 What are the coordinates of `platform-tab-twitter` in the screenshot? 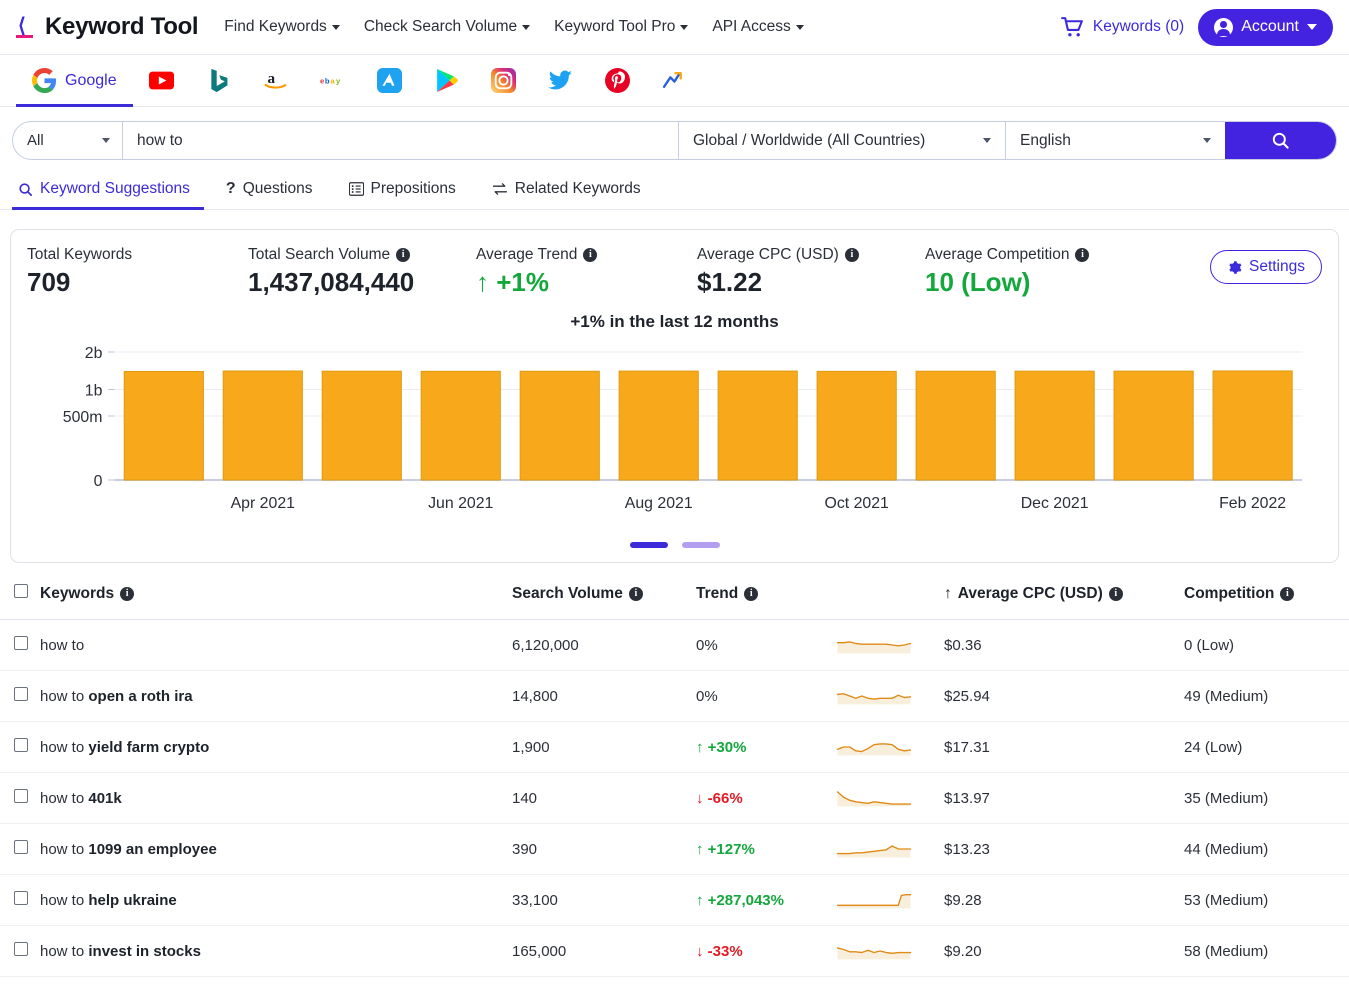 It's located at (560, 81).